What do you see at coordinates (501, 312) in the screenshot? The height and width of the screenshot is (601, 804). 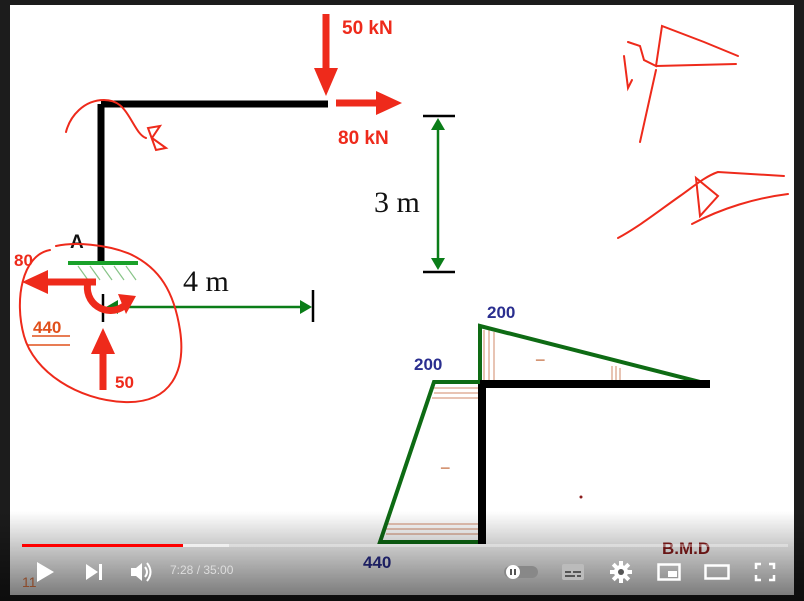 I see `bmd-value-top: 200` at bounding box center [501, 312].